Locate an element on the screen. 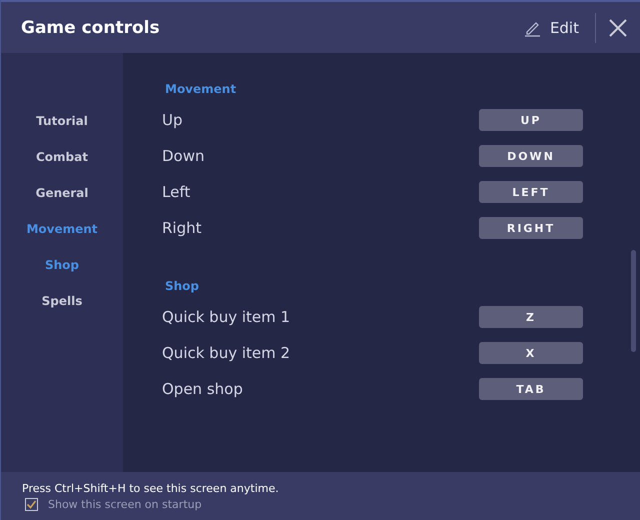 The height and width of the screenshot is (520, 640). key-binding-button: TAB is located at coordinates (531, 389).